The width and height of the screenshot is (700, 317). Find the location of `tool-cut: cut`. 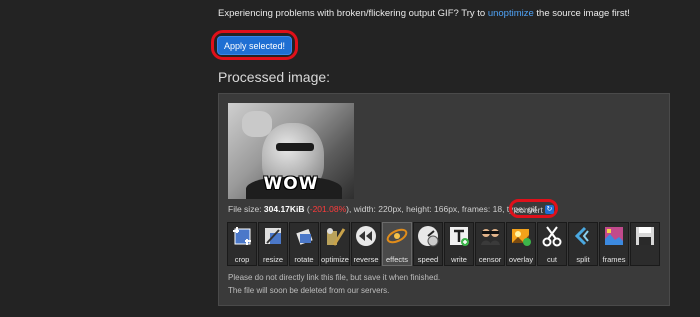

tool-cut: cut is located at coordinates (552, 244).